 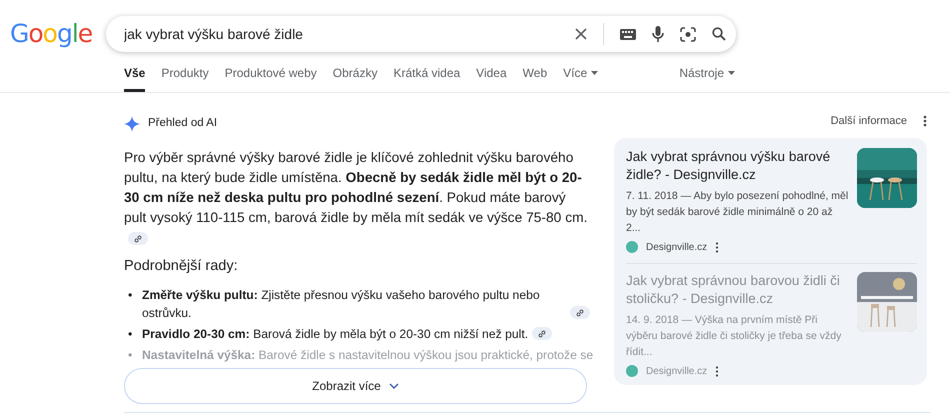 What do you see at coordinates (688, 34) in the screenshot?
I see `camera-icon` at bounding box center [688, 34].